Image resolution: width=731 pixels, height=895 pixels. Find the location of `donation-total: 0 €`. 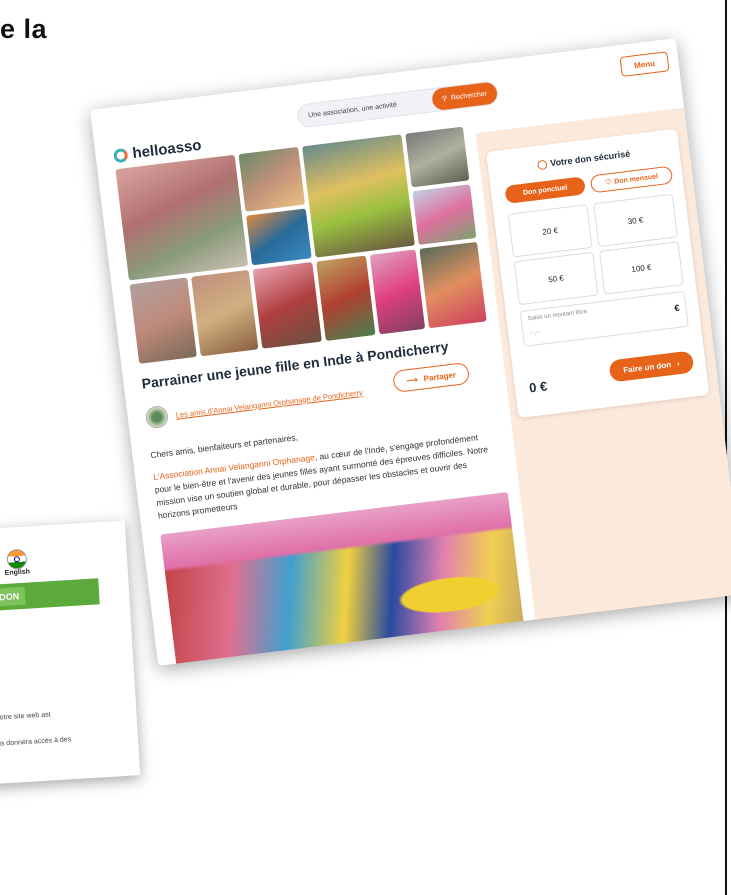

donation-total: 0 € is located at coordinates (538, 387).